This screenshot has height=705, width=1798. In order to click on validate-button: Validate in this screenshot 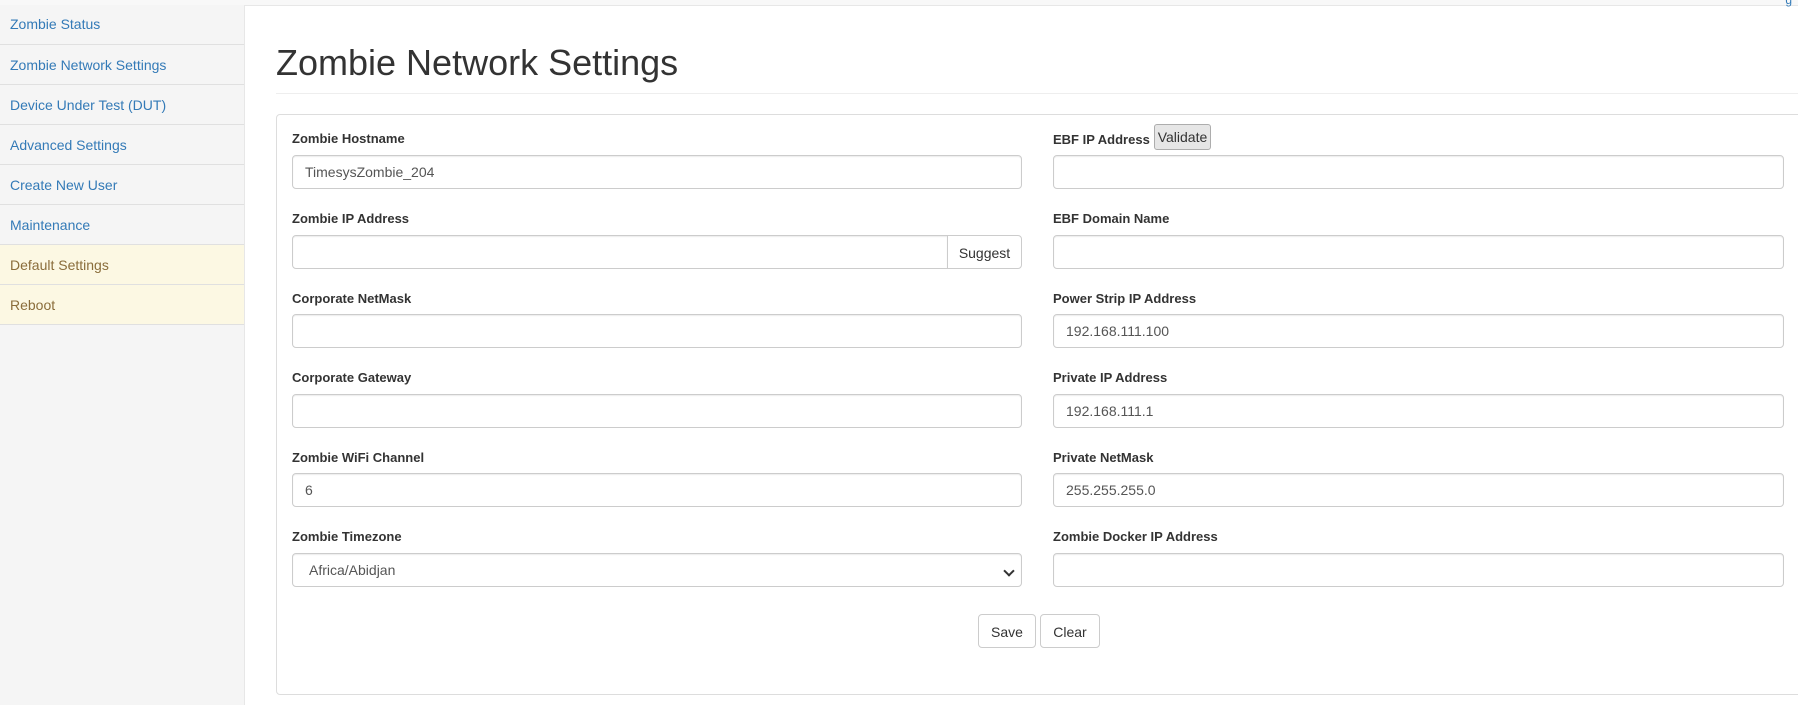, I will do `click(1182, 137)`.